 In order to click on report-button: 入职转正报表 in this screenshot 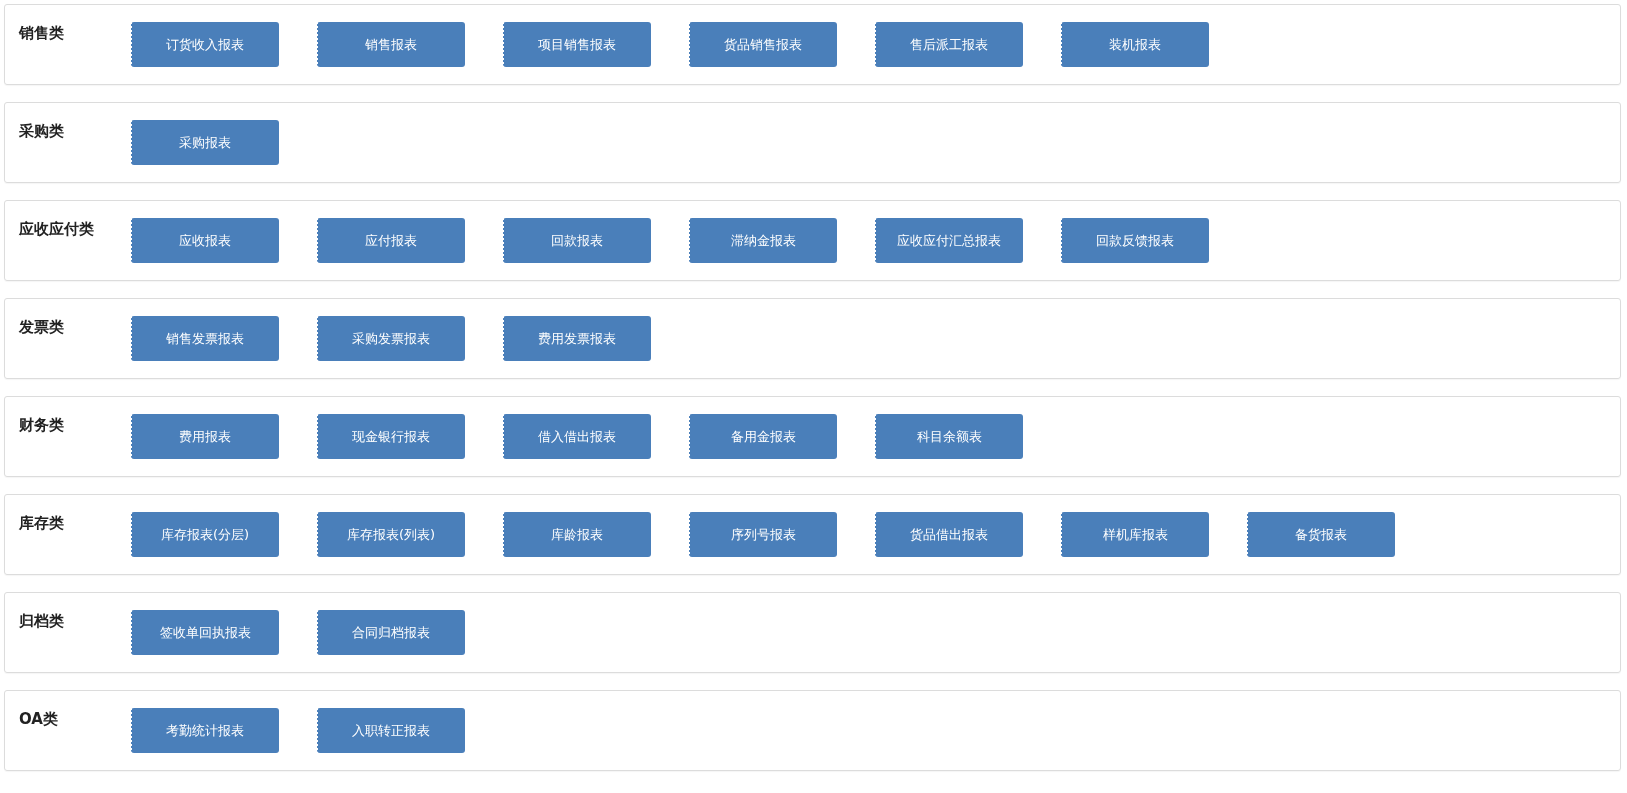, I will do `click(391, 730)`.